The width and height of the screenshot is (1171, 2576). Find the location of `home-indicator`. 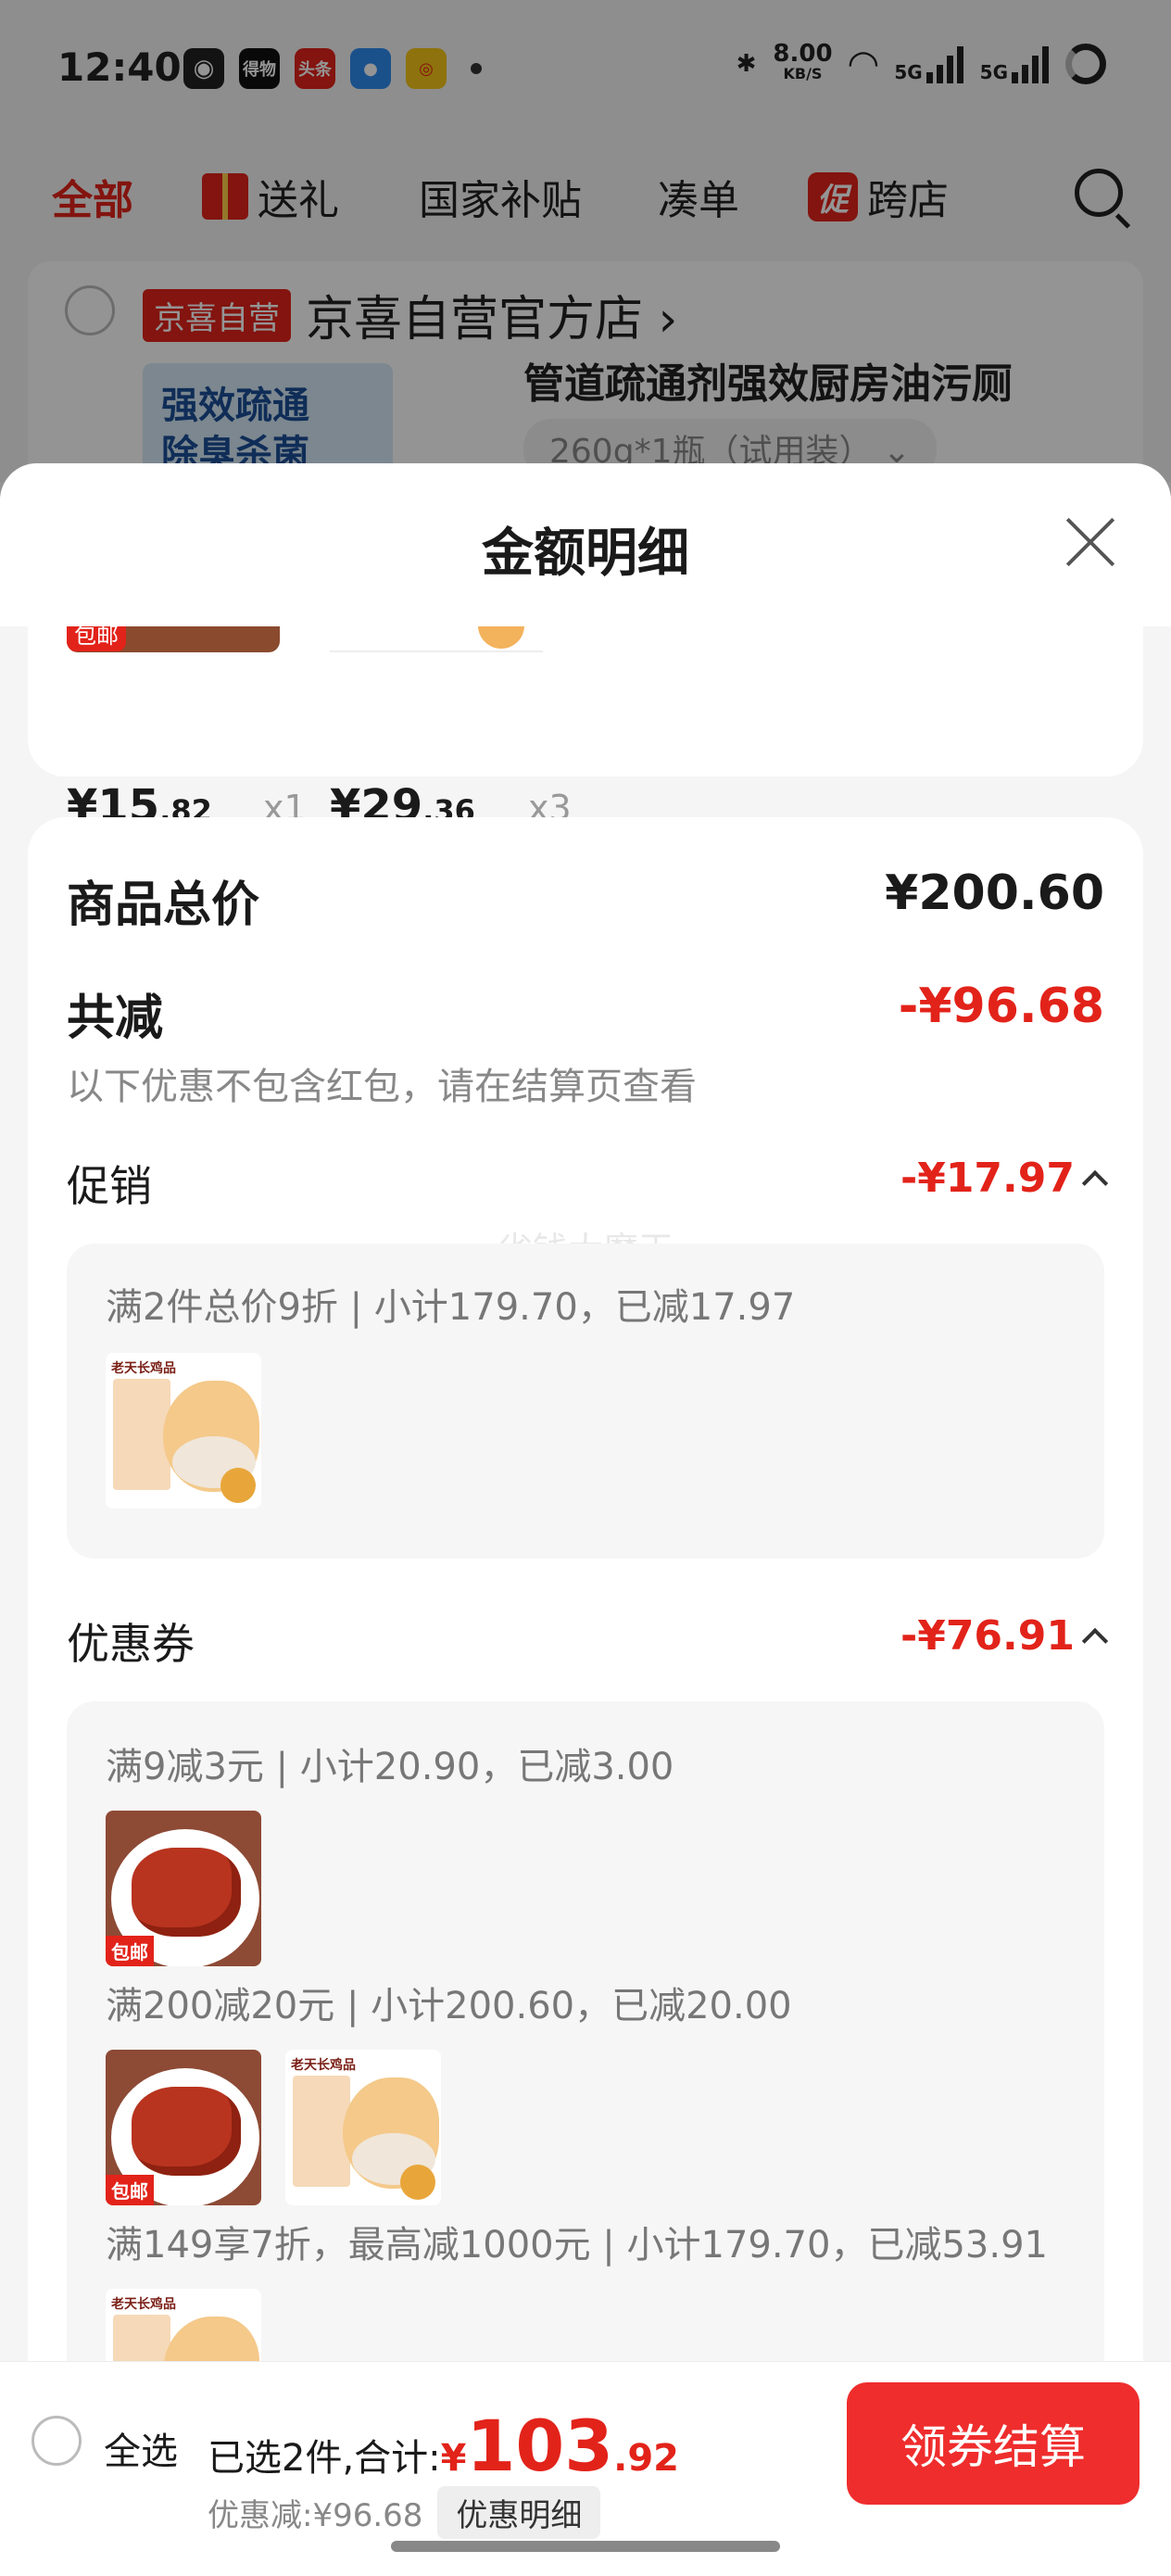

home-indicator is located at coordinates (585, 2546).